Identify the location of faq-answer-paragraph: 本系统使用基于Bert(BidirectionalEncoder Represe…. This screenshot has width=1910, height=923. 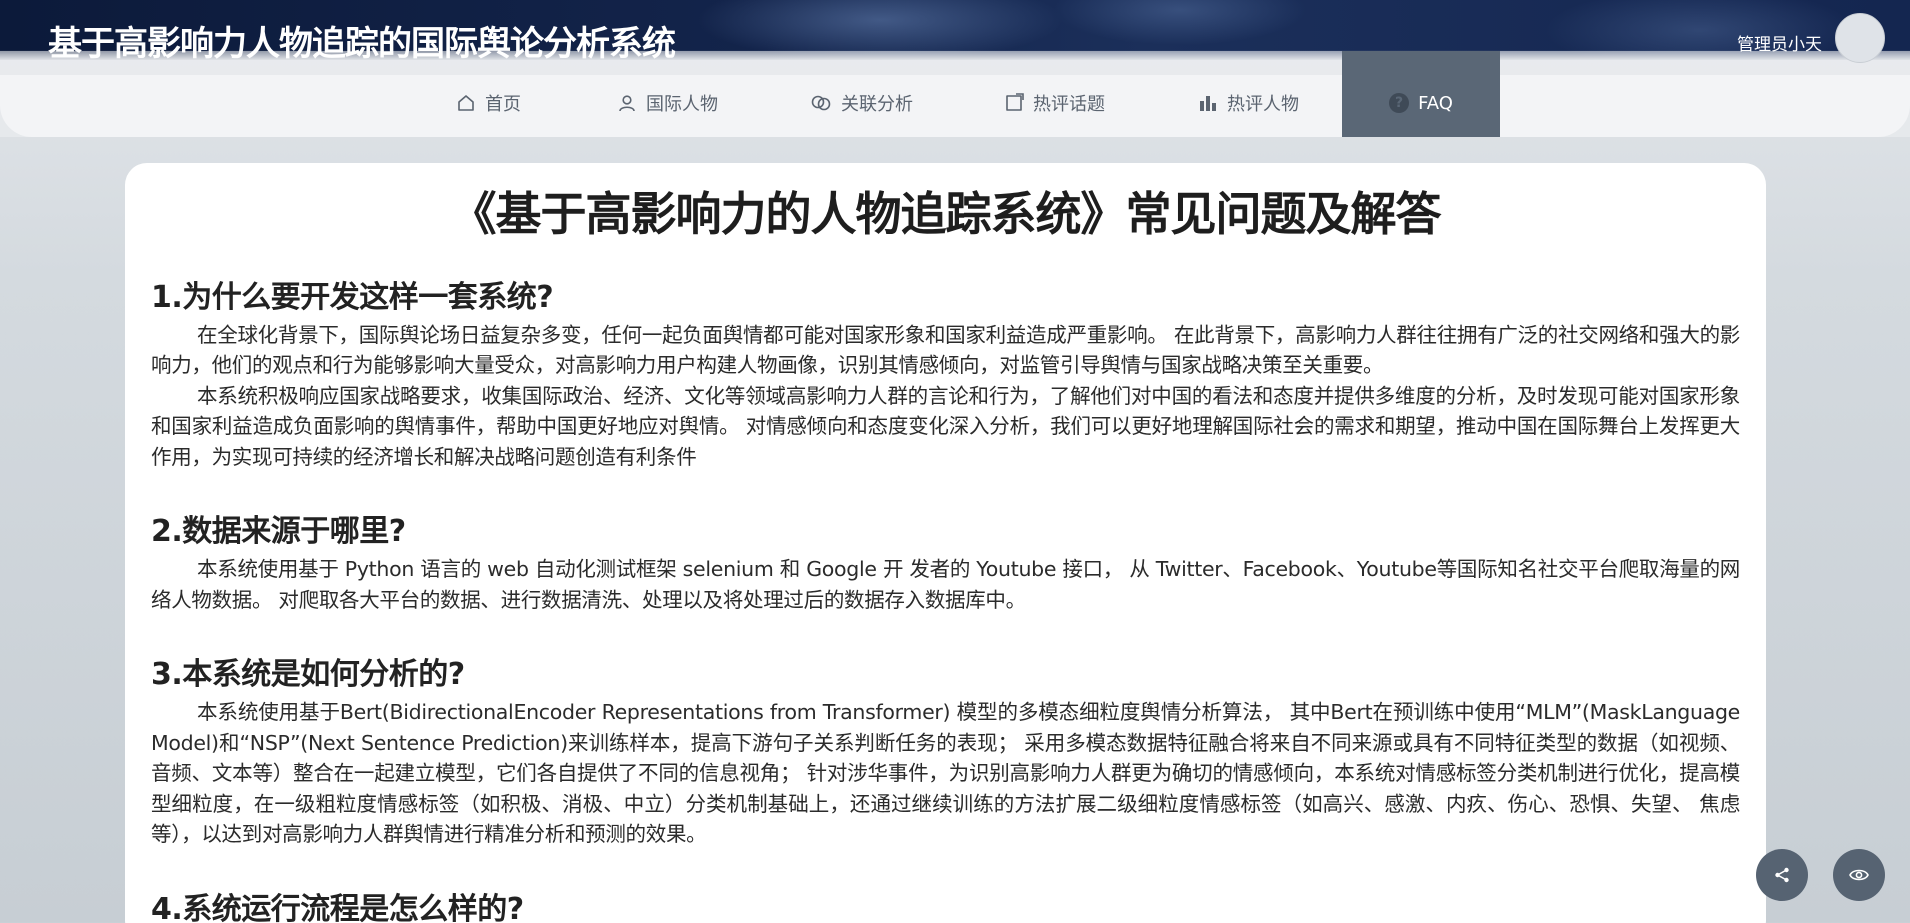
(945, 773).